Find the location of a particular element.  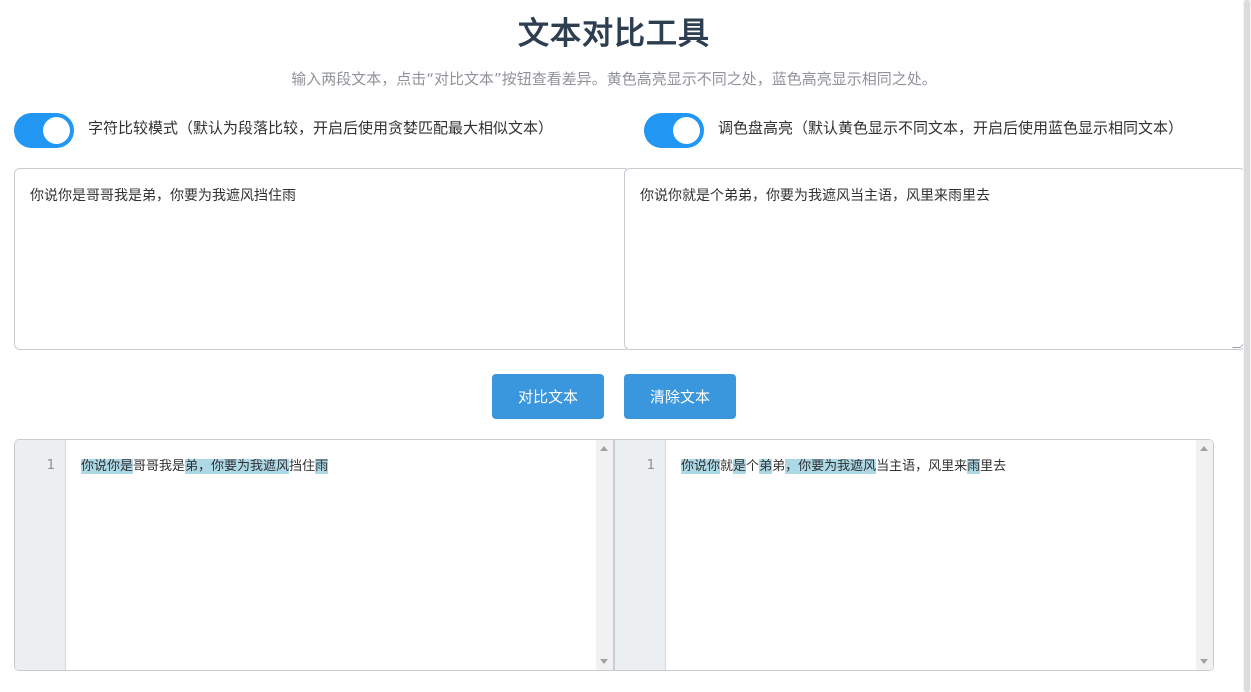

diff-changed-segment: 当主语，风里来 is located at coordinates (922, 466).